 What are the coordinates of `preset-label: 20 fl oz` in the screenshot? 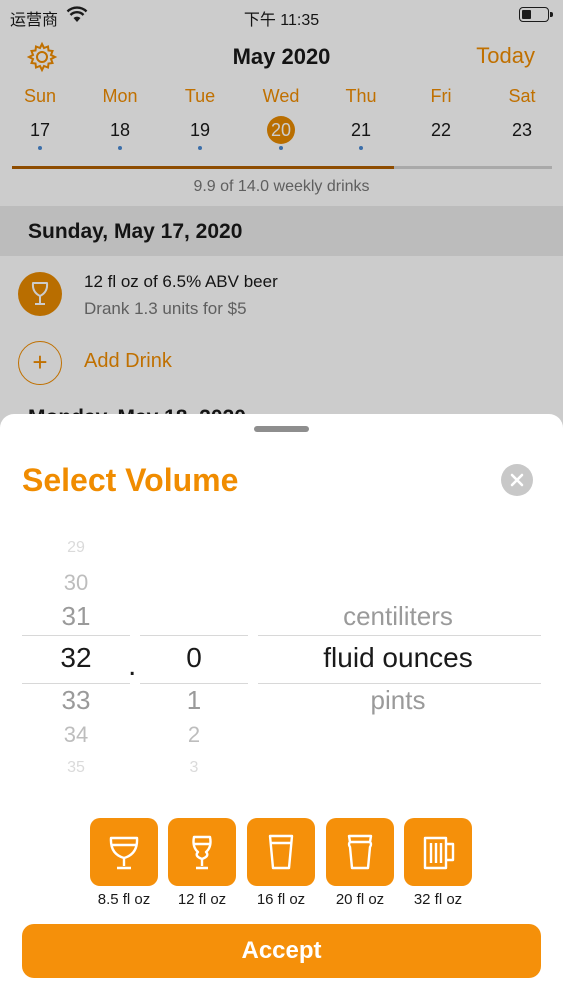 It's located at (360, 899).